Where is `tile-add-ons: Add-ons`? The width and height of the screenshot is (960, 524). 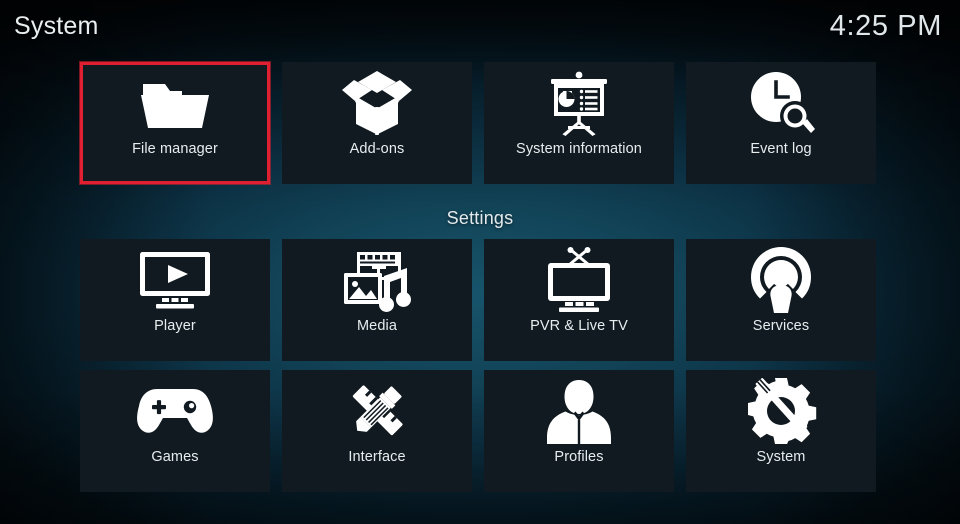
tile-add-ons: Add-ons is located at coordinates (377, 123).